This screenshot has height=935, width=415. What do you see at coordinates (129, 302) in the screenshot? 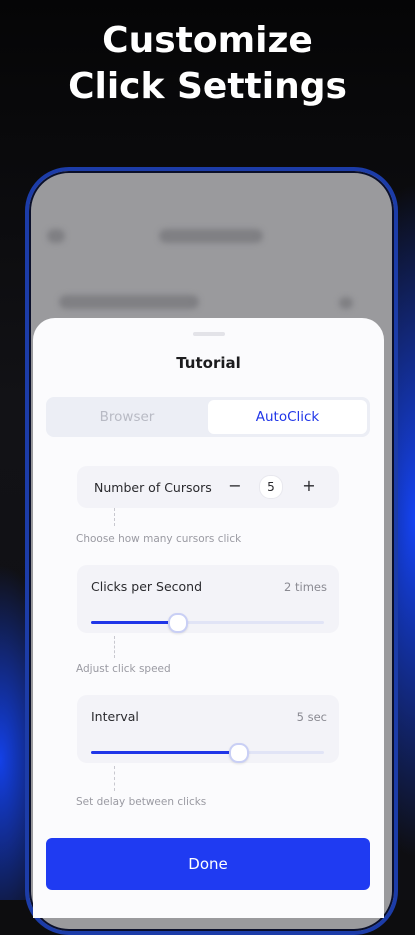
I see `blurred-row` at bounding box center [129, 302].